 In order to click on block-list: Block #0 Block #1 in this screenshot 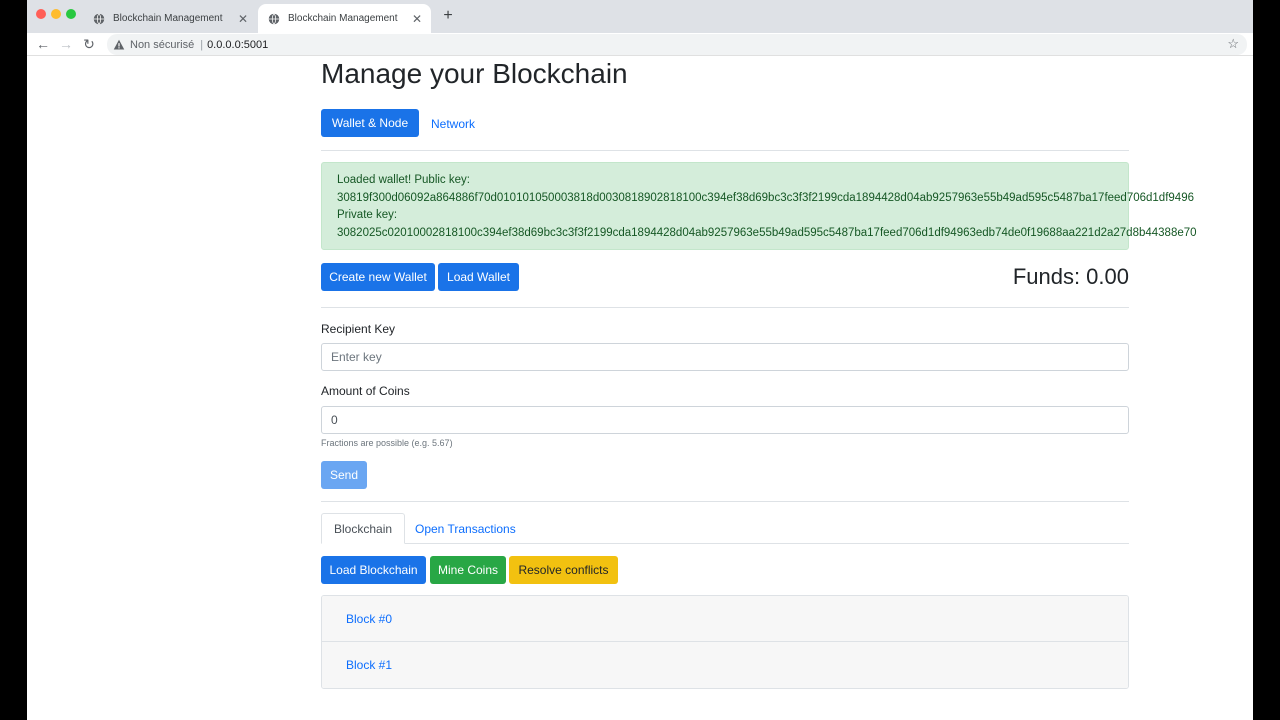, I will do `click(725, 642)`.